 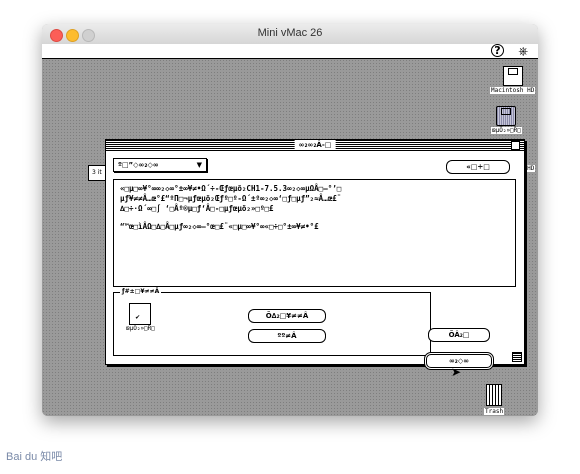 What do you see at coordinates (513, 90) in the screenshot?
I see `disk-label: Macintosh HD` at bounding box center [513, 90].